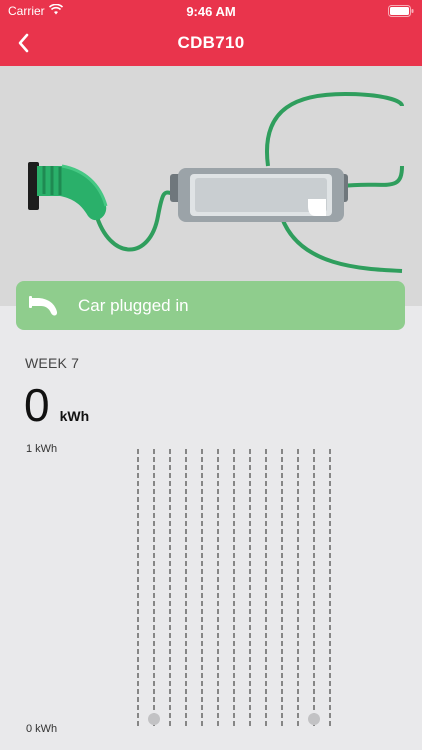 This screenshot has height=750, width=422. I want to click on banner-text: Car plugged in, so click(133, 305).